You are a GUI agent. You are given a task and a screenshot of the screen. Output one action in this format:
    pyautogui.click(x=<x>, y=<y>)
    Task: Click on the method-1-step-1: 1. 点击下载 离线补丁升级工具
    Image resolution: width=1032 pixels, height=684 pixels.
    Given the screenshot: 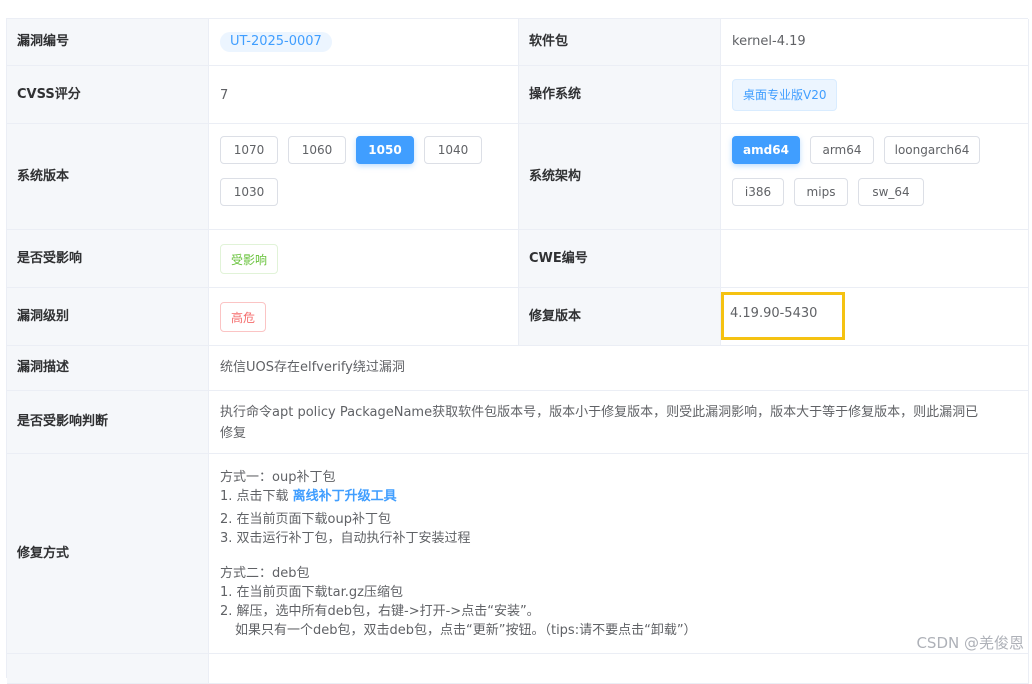 What is the action you would take?
    pyautogui.click(x=308, y=496)
    